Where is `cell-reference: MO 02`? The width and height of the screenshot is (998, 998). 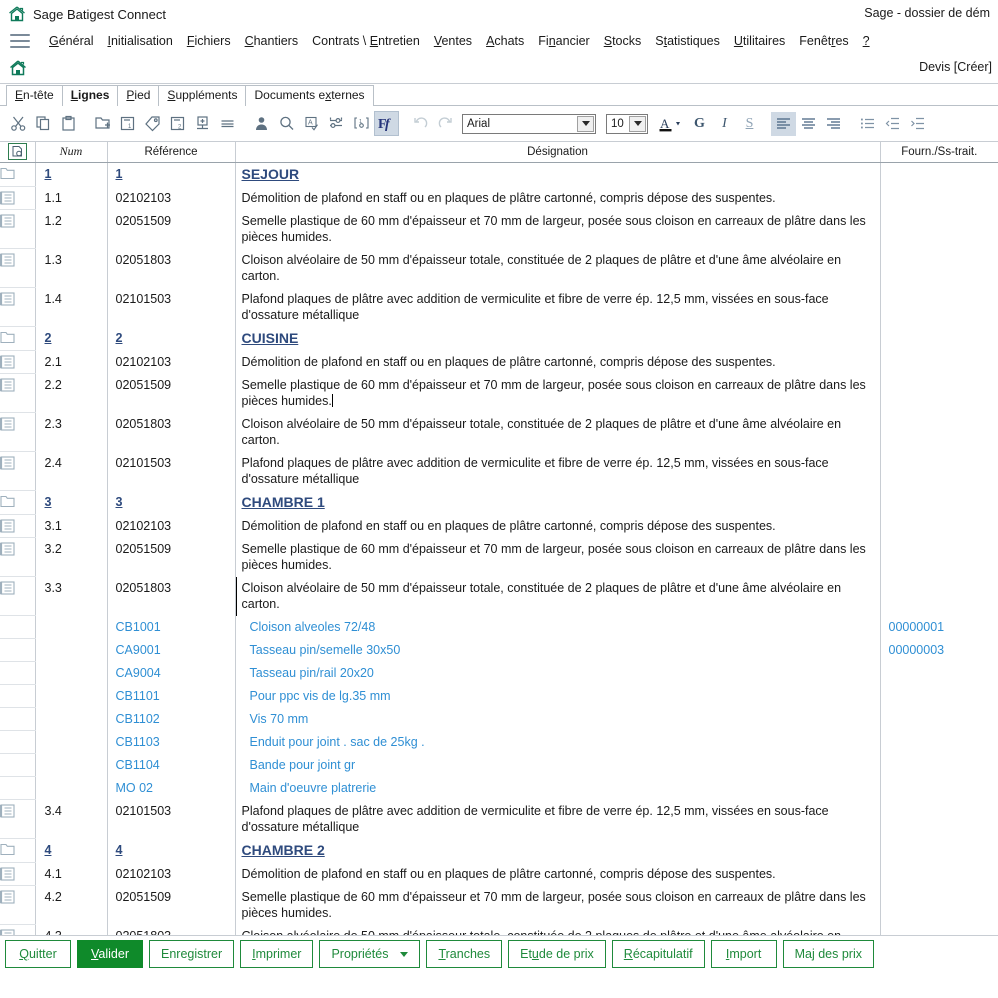 cell-reference: MO 02 is located at coordinates (171, 788).